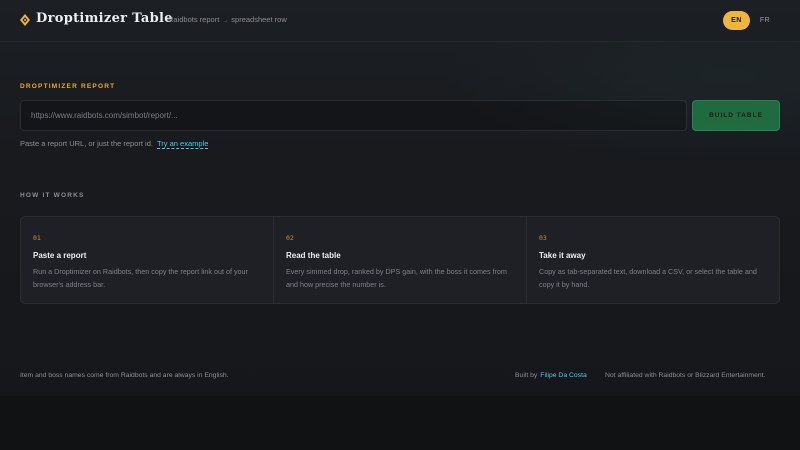 This screenshot has height=450, width=800. I want to click on step-number: 02, so click(290, 238).